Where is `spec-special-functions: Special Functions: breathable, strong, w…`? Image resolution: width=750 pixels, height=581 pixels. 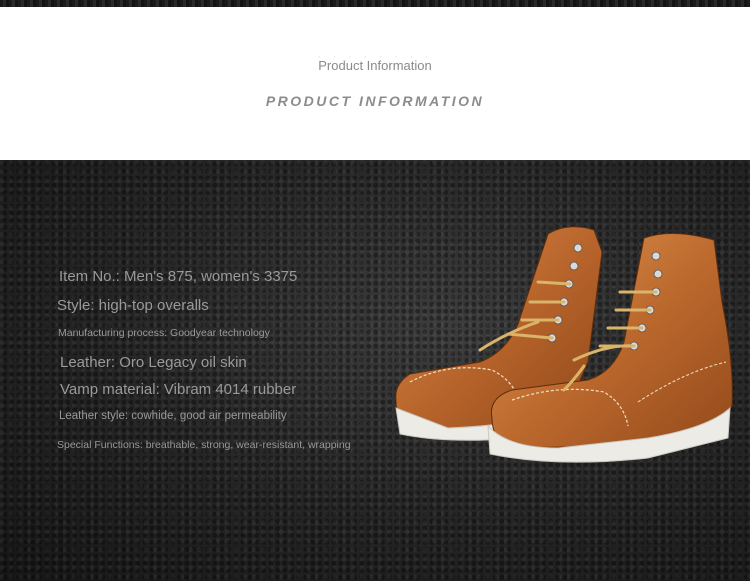
spec-special-functions: Special Functions: breathable, strong, w… is located at coordinates (204, 445).